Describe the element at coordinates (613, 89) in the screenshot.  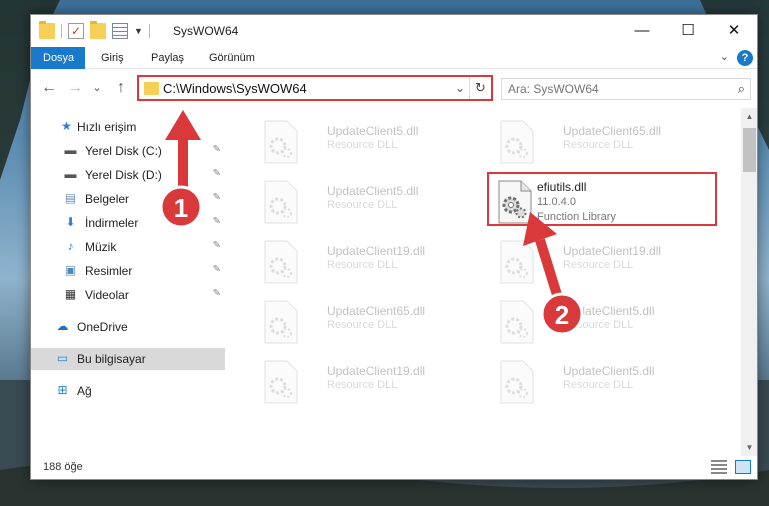
I see `search-input` at that location.